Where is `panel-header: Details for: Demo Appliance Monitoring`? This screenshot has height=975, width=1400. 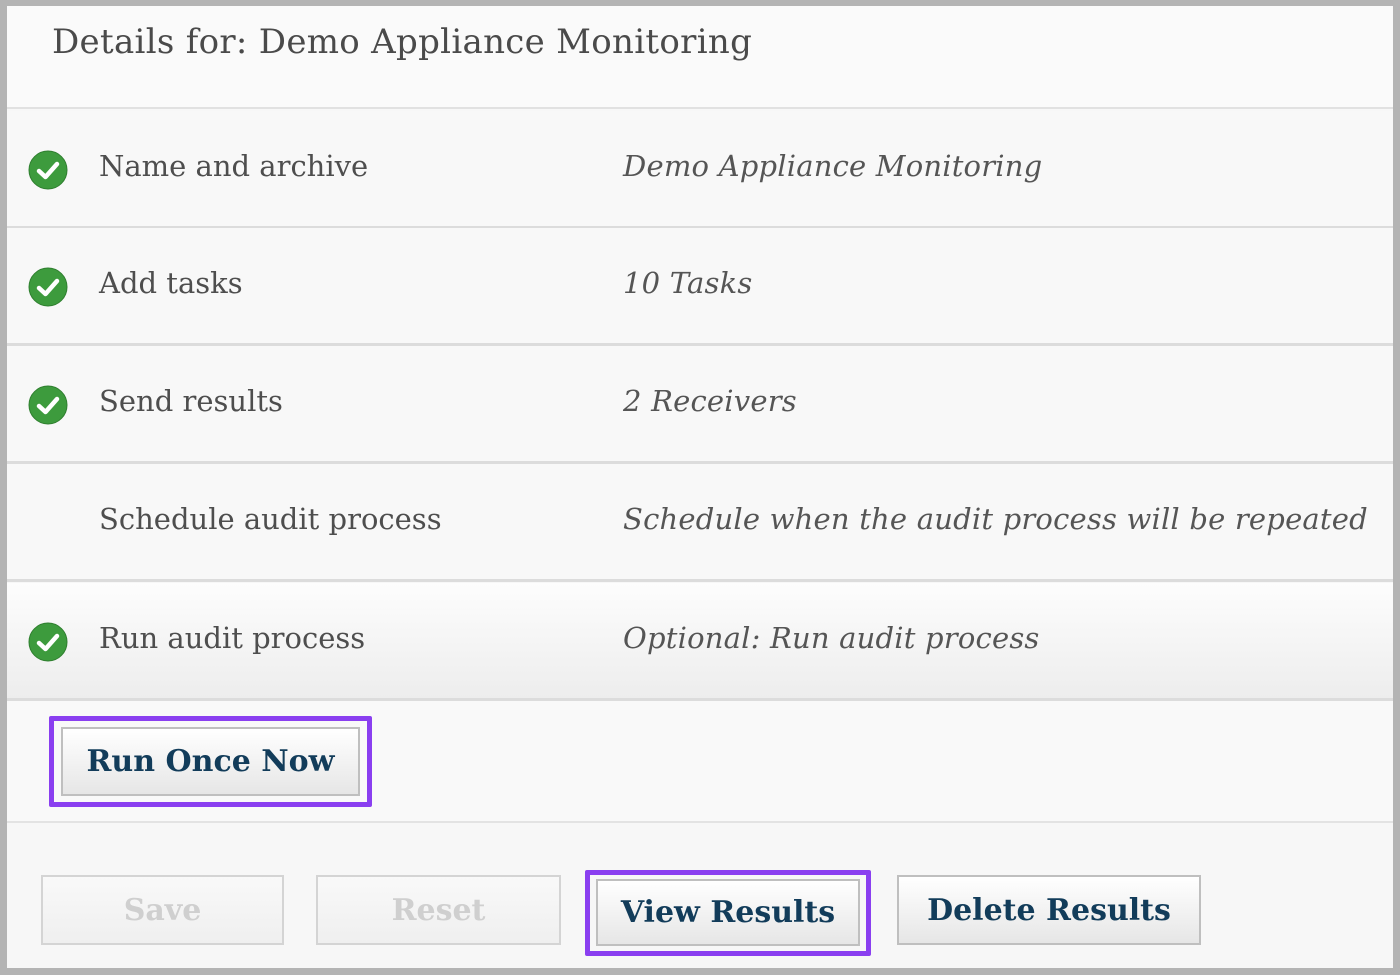 panel-header: Details for: Demo Appliance Monitoring is located at coordinates (700, 57).